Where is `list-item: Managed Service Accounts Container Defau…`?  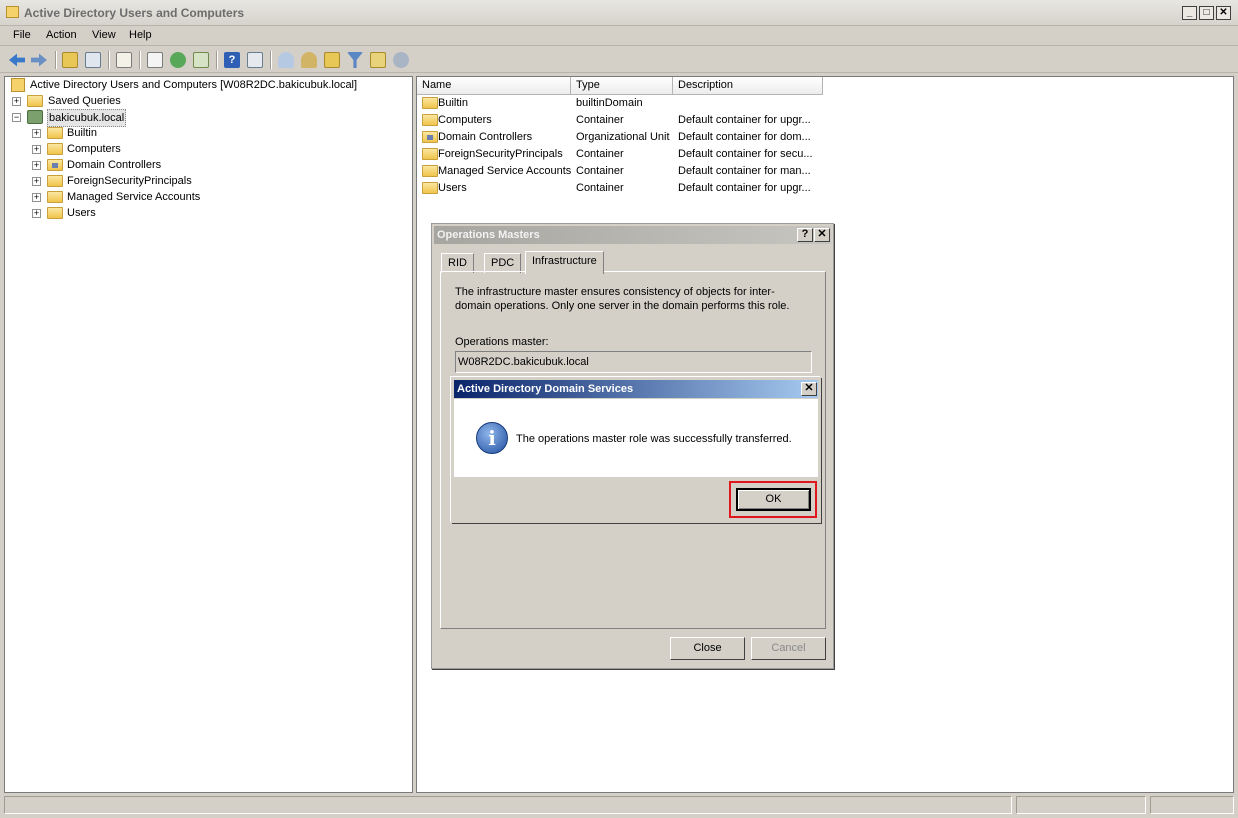 list-item: Managed Service Accounts Container Defau… is located at coordinates (617, 171).